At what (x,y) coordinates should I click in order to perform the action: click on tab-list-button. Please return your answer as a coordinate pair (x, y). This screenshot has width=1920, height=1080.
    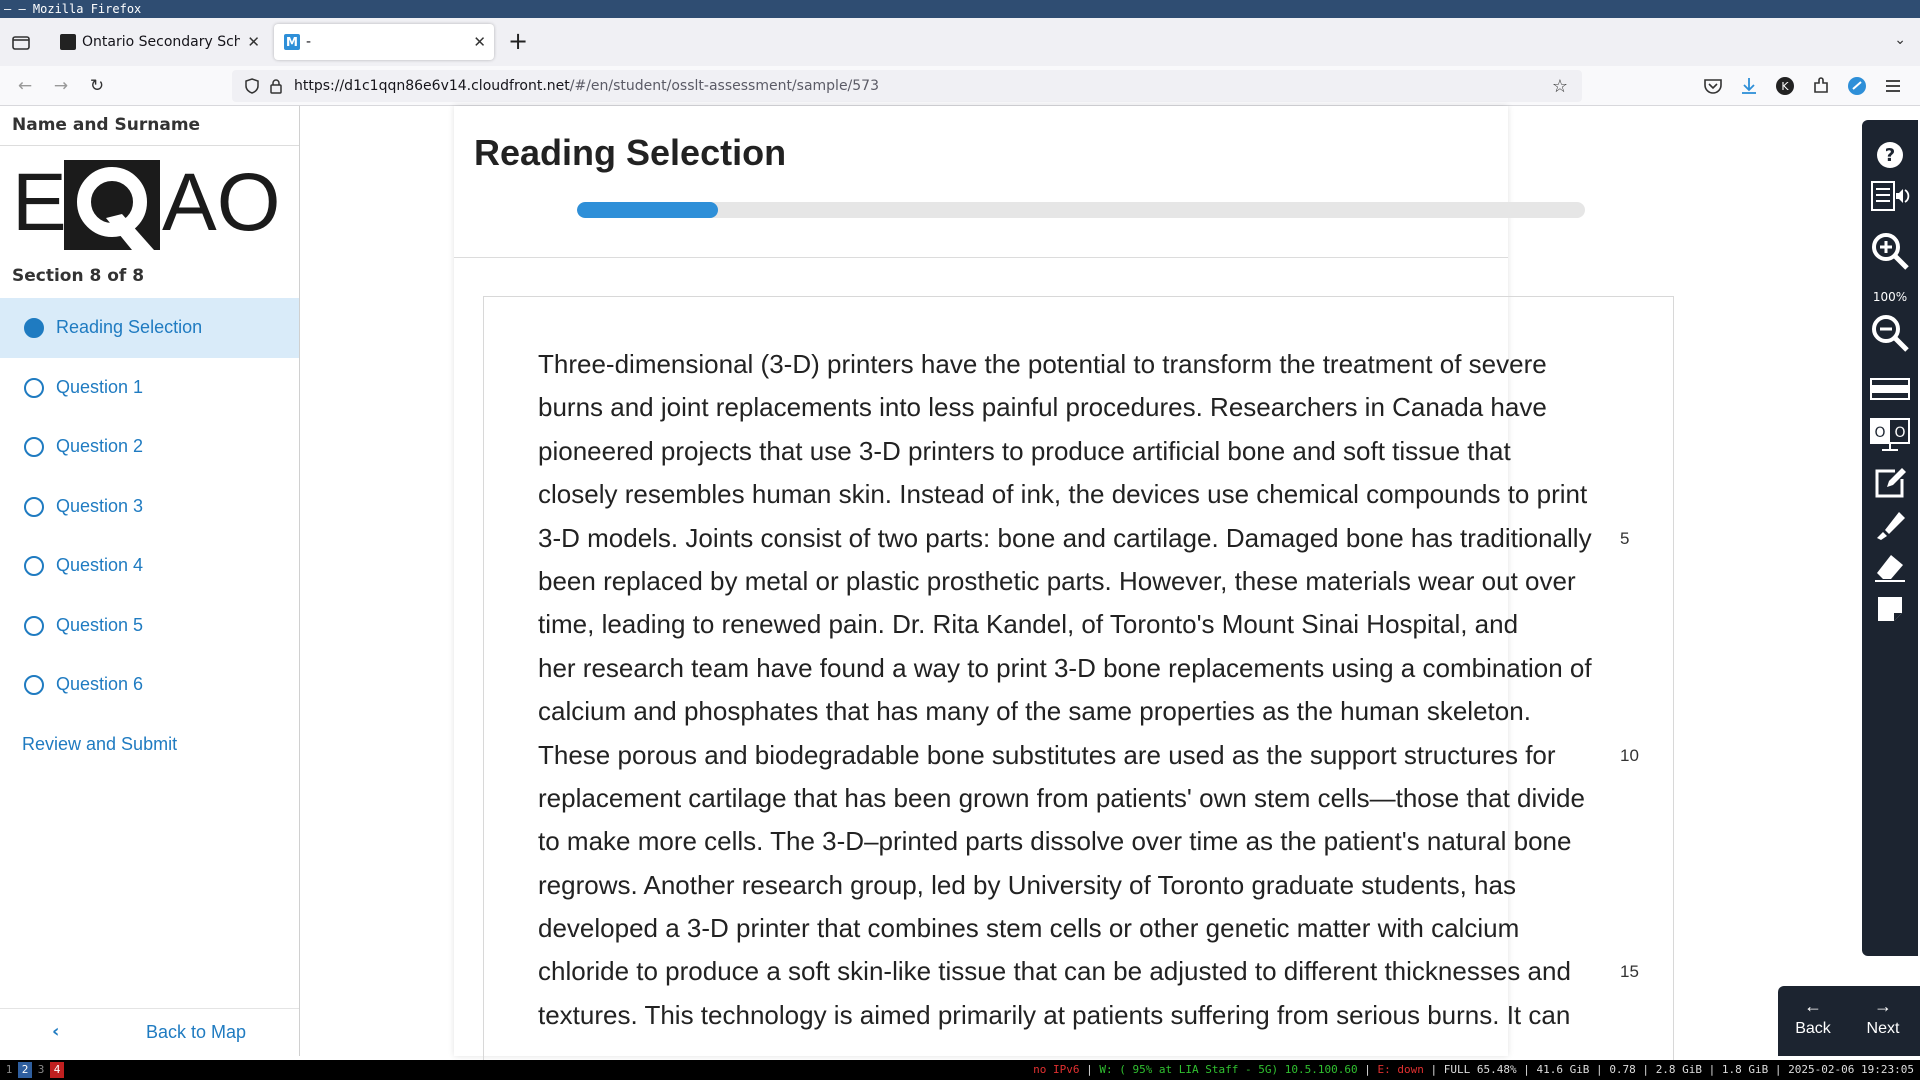
    Looking at the image, I should click on (22, 42).